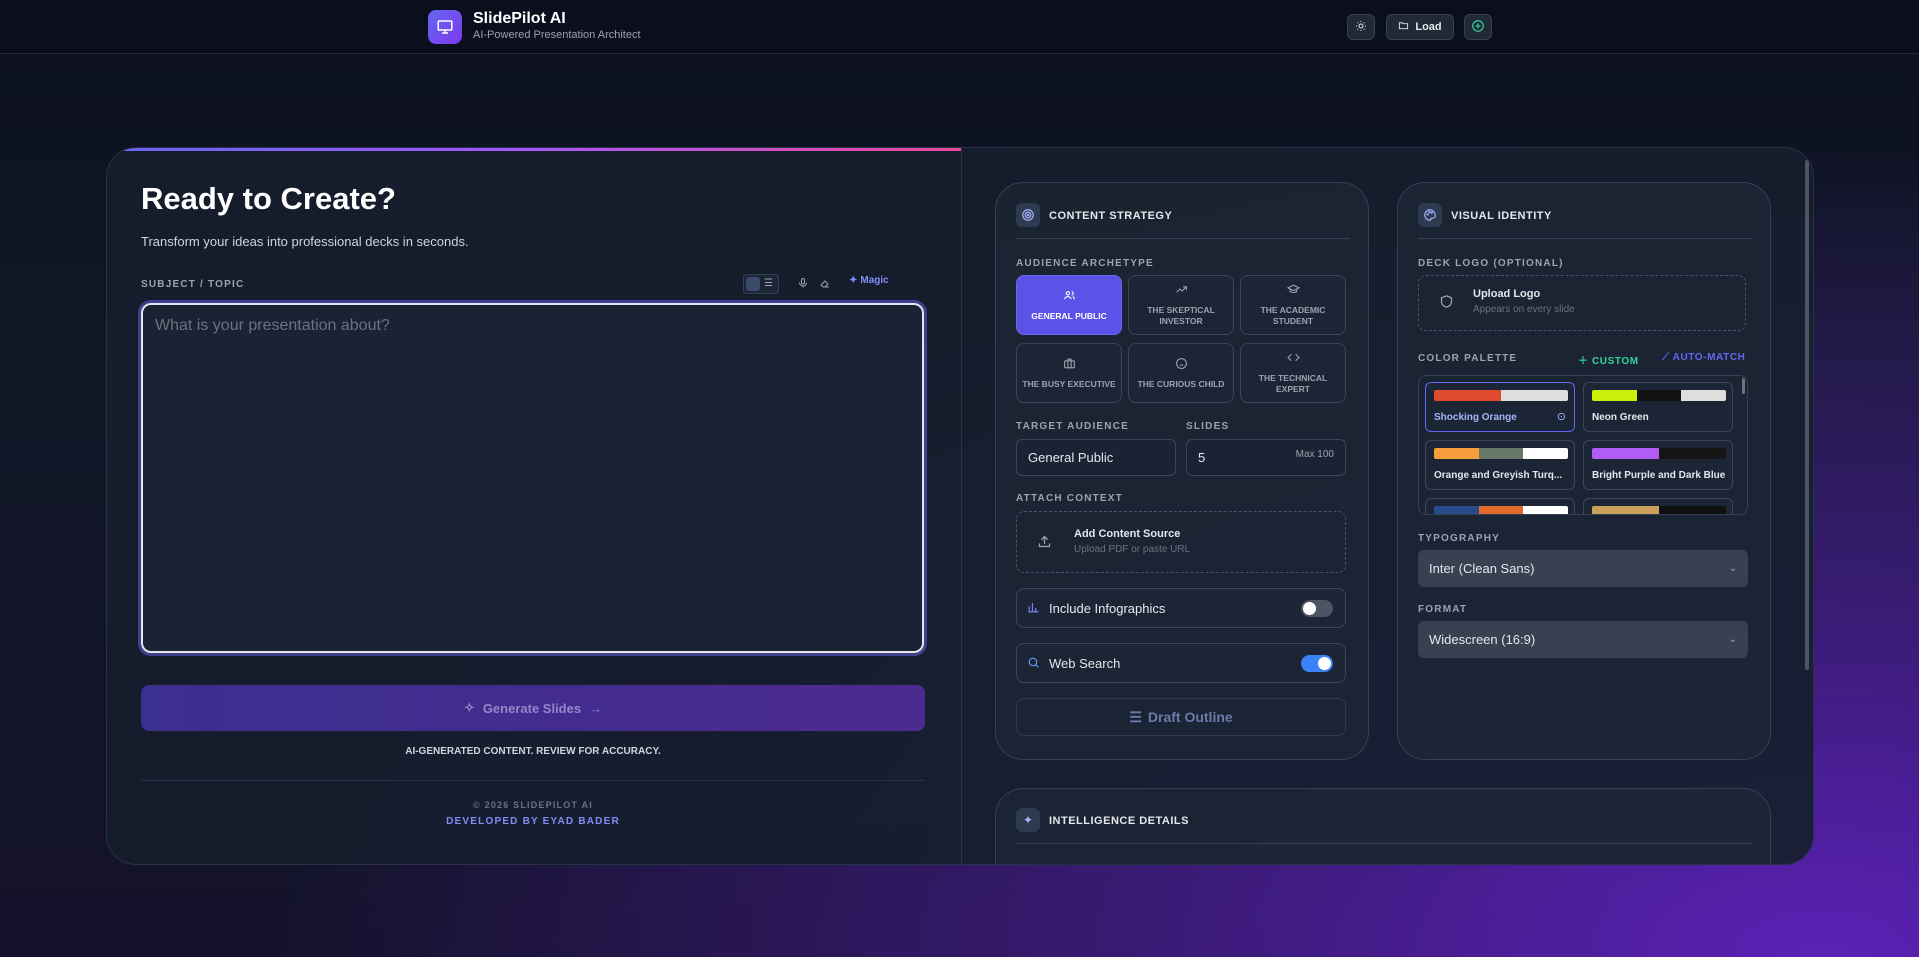  What do you see at coordinates (803, 285) in the screenshot?
I see `mic-icon` at bounding box center [803, 285].